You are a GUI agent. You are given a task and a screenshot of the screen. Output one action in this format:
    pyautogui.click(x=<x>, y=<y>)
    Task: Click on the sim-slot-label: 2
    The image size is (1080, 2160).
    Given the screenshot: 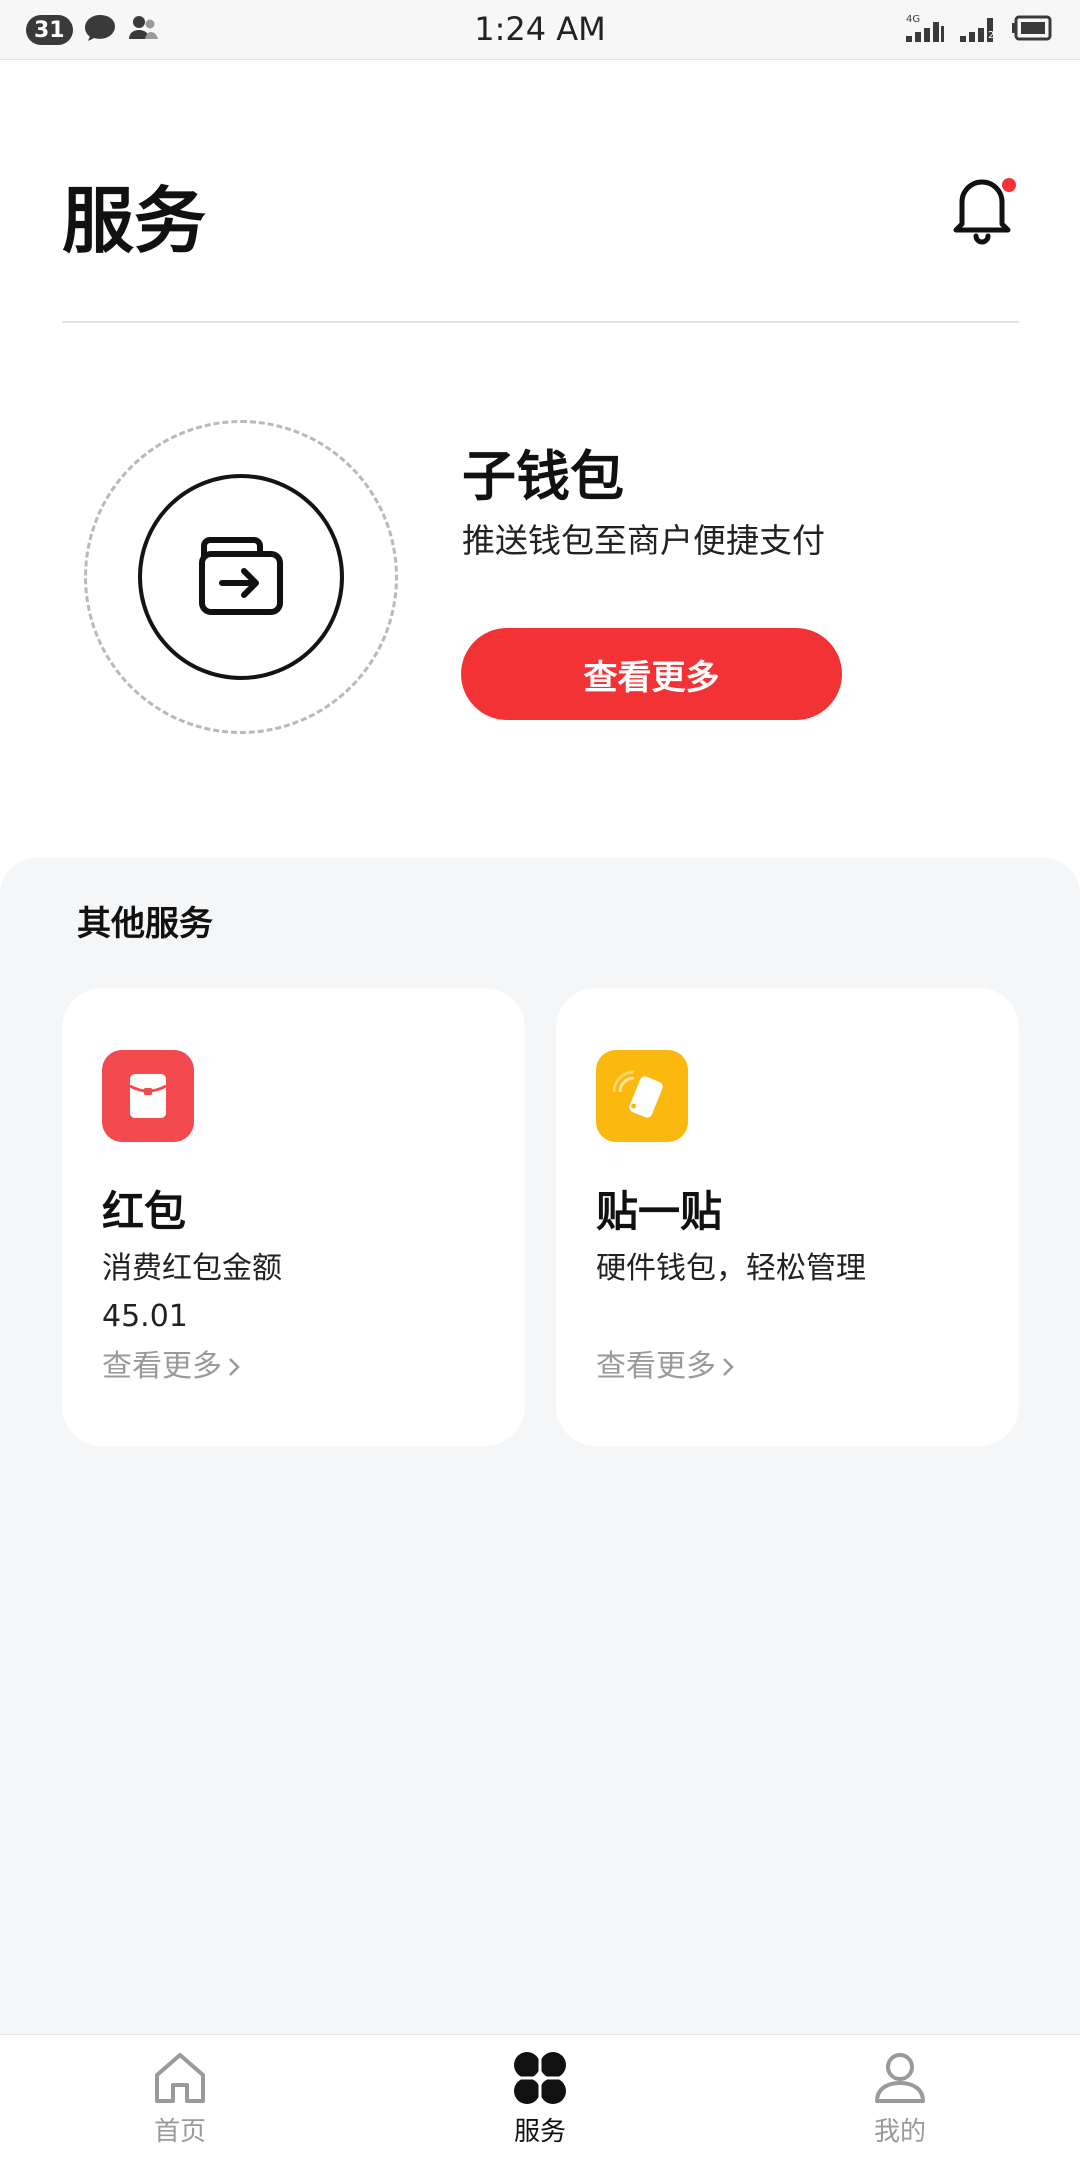 What is the action you would take?
    pyautogui.click(x=991, y=35)
    